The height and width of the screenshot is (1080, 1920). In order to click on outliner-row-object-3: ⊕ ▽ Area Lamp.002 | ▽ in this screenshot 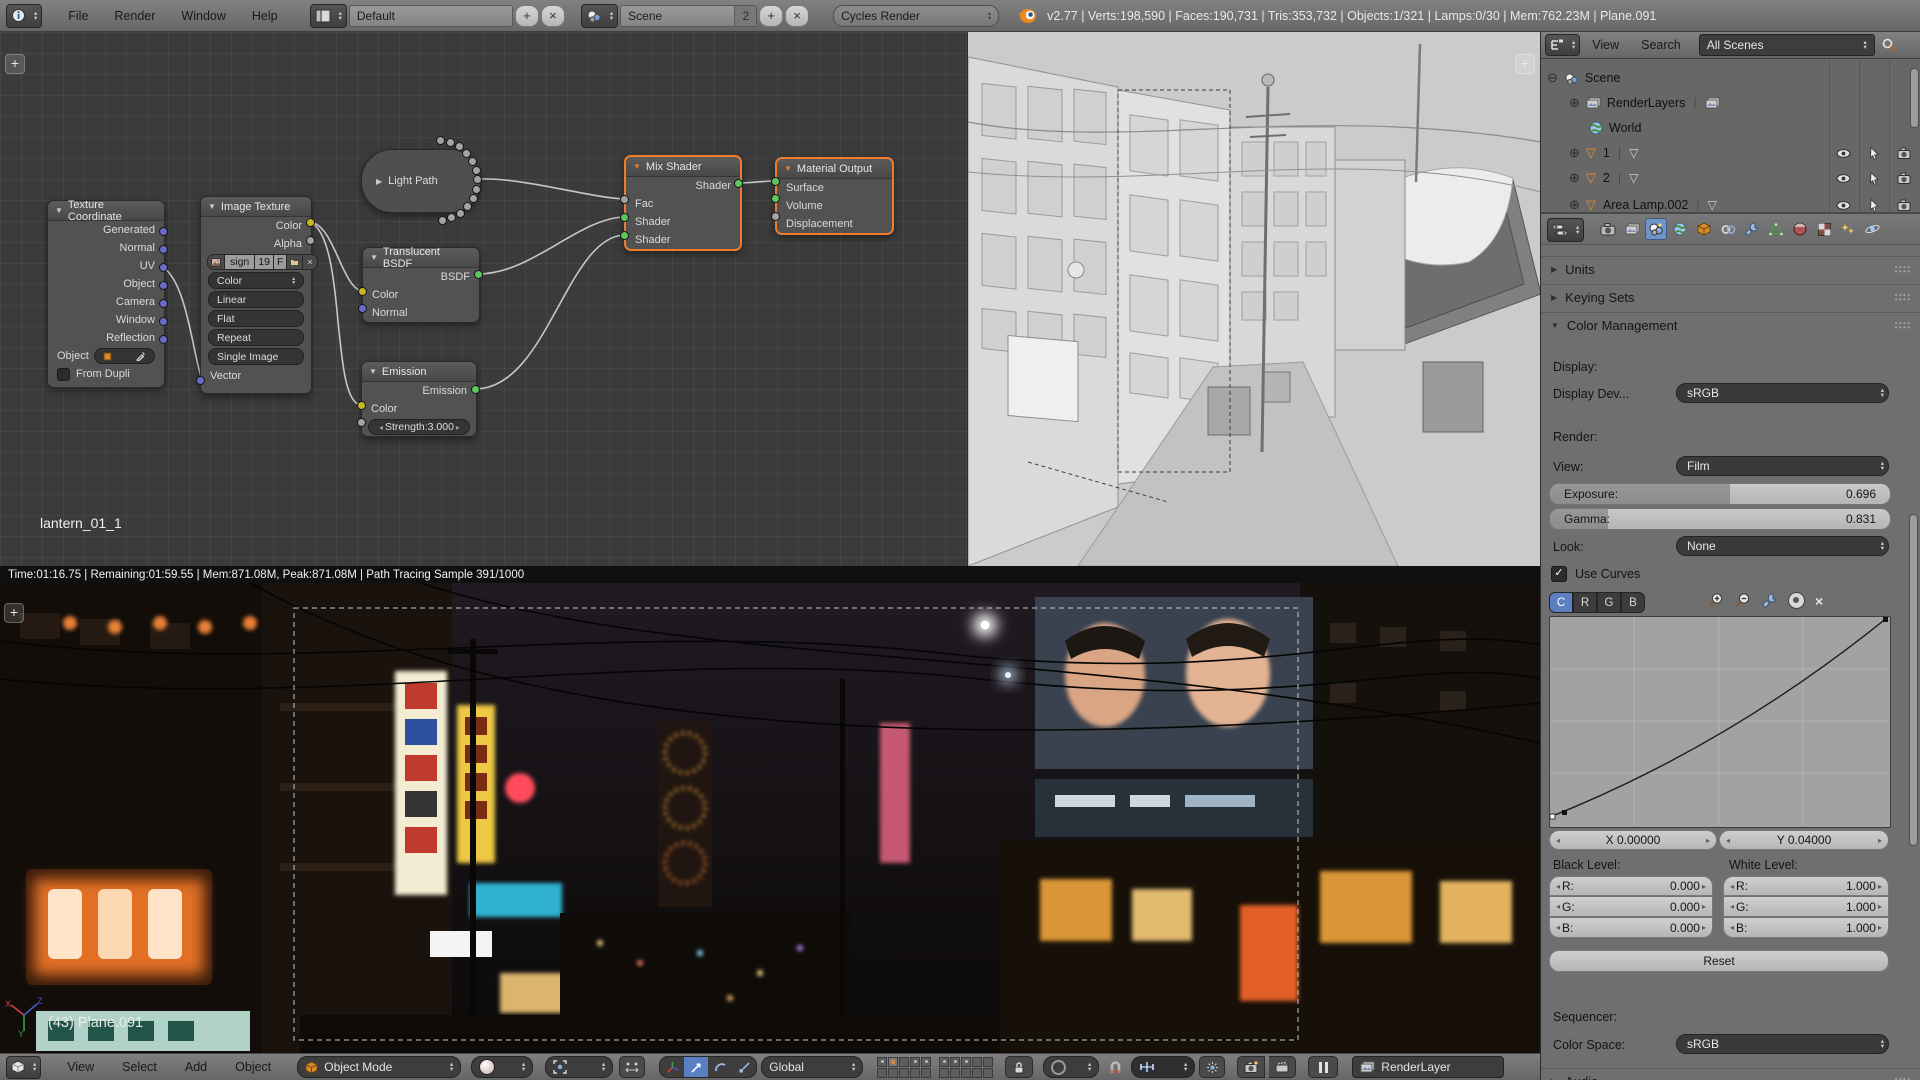, I will do `click(1730, 202)`.